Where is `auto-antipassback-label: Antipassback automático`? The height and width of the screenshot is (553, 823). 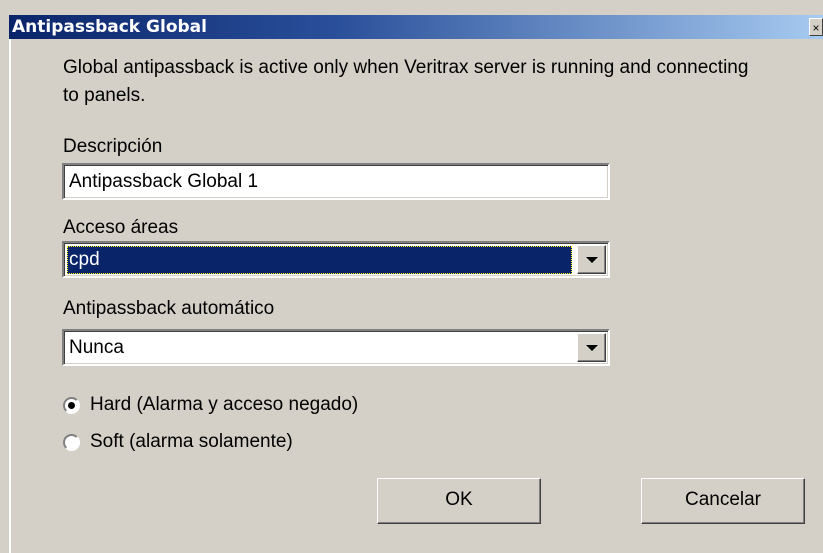 auto-antipassback-label: Antipassback automático is located at coordinates (169, 308).